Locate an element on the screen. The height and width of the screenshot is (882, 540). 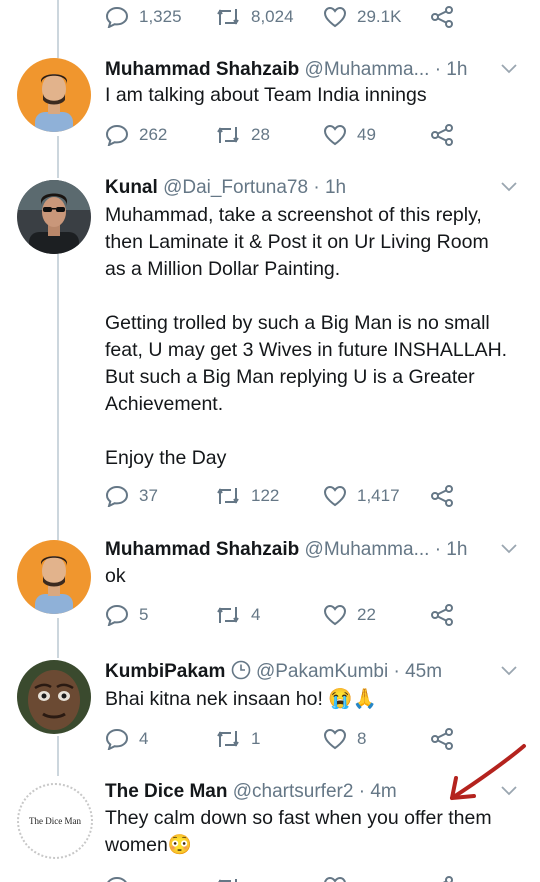
tweet-actions: 262 28 49 is located at coordinates (315, 135).